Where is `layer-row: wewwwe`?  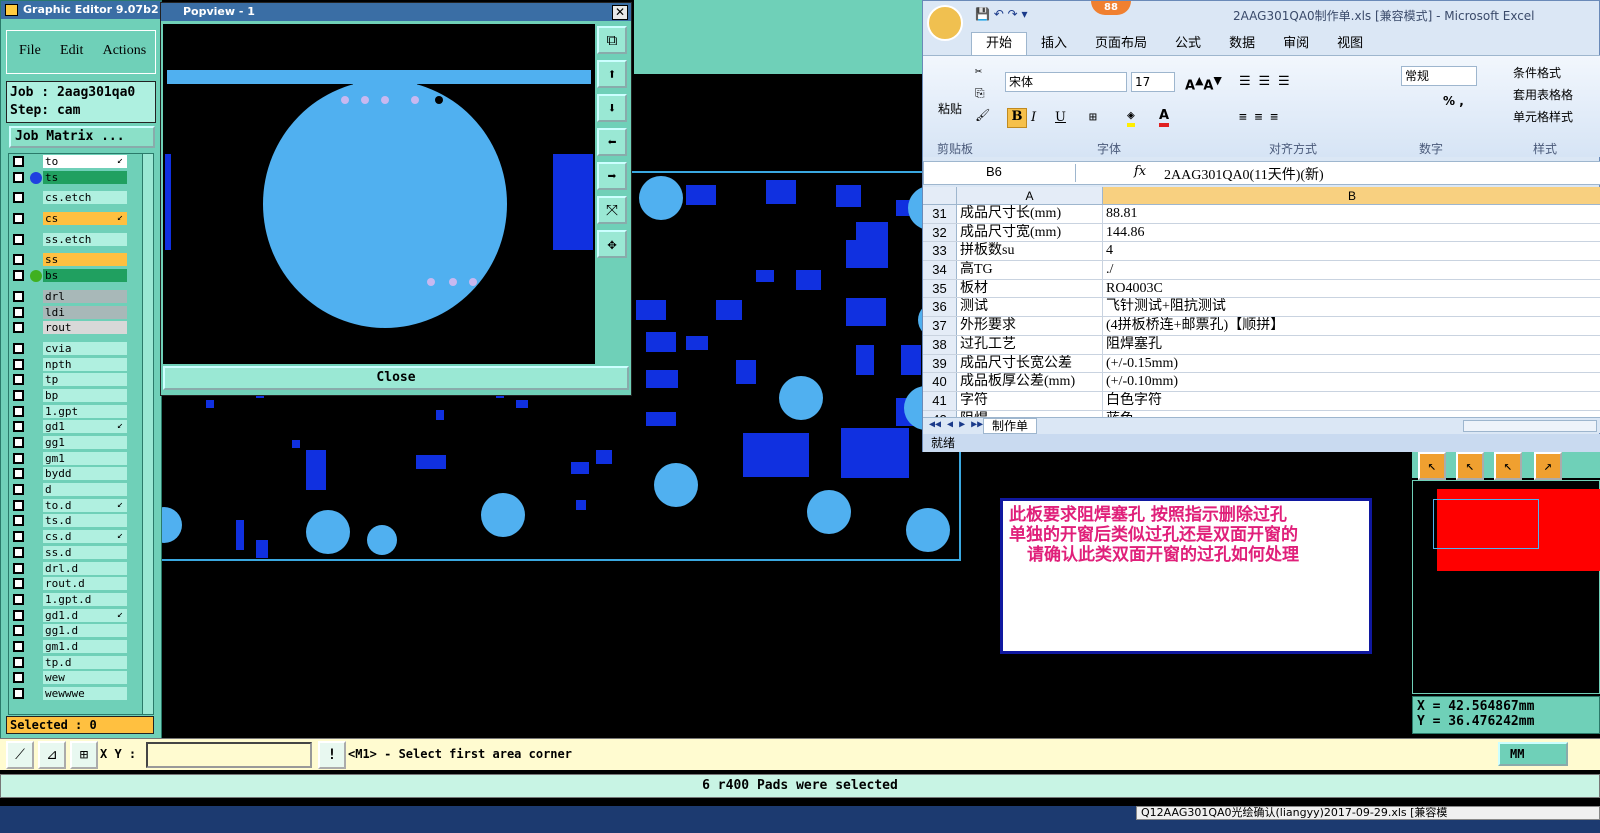
layer-row: wewwwe is located at coordinates (78, 694).